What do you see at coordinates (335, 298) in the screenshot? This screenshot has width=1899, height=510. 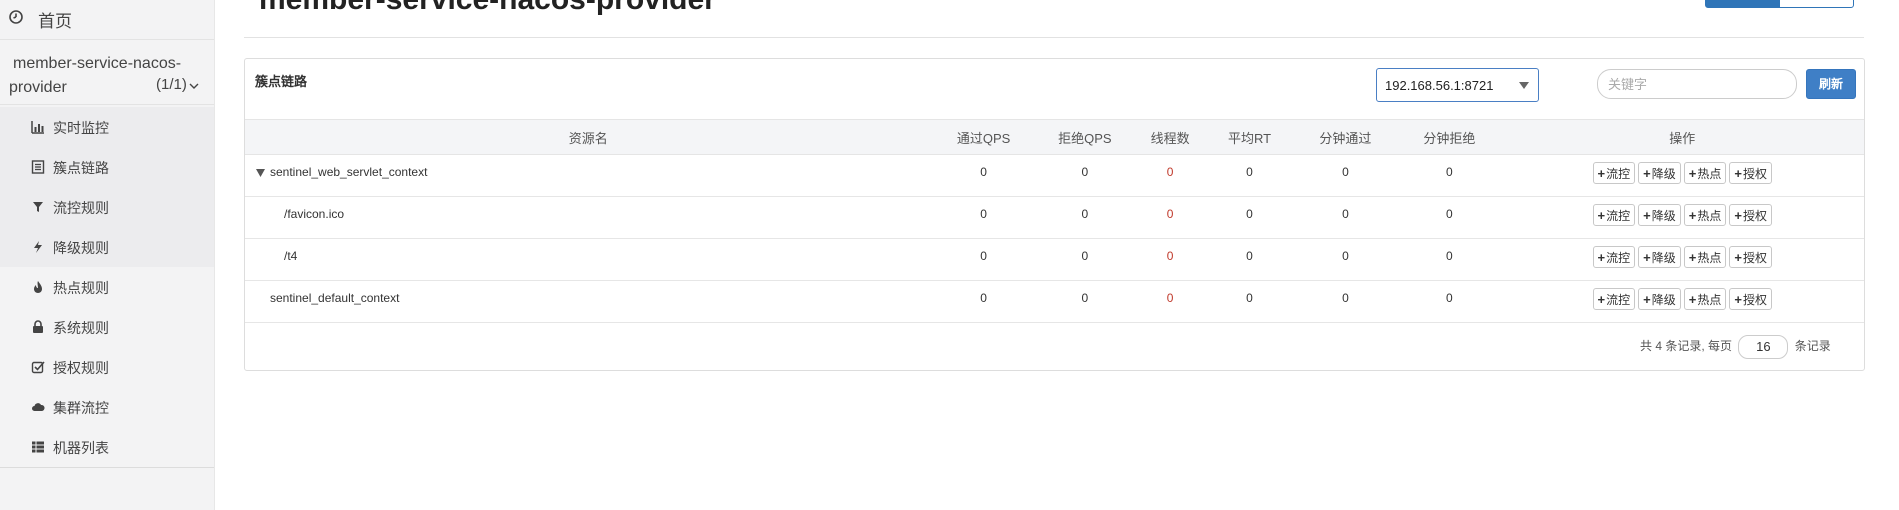 I see `resource-name: sentinel_default_context` at bounding box center [335, 298].